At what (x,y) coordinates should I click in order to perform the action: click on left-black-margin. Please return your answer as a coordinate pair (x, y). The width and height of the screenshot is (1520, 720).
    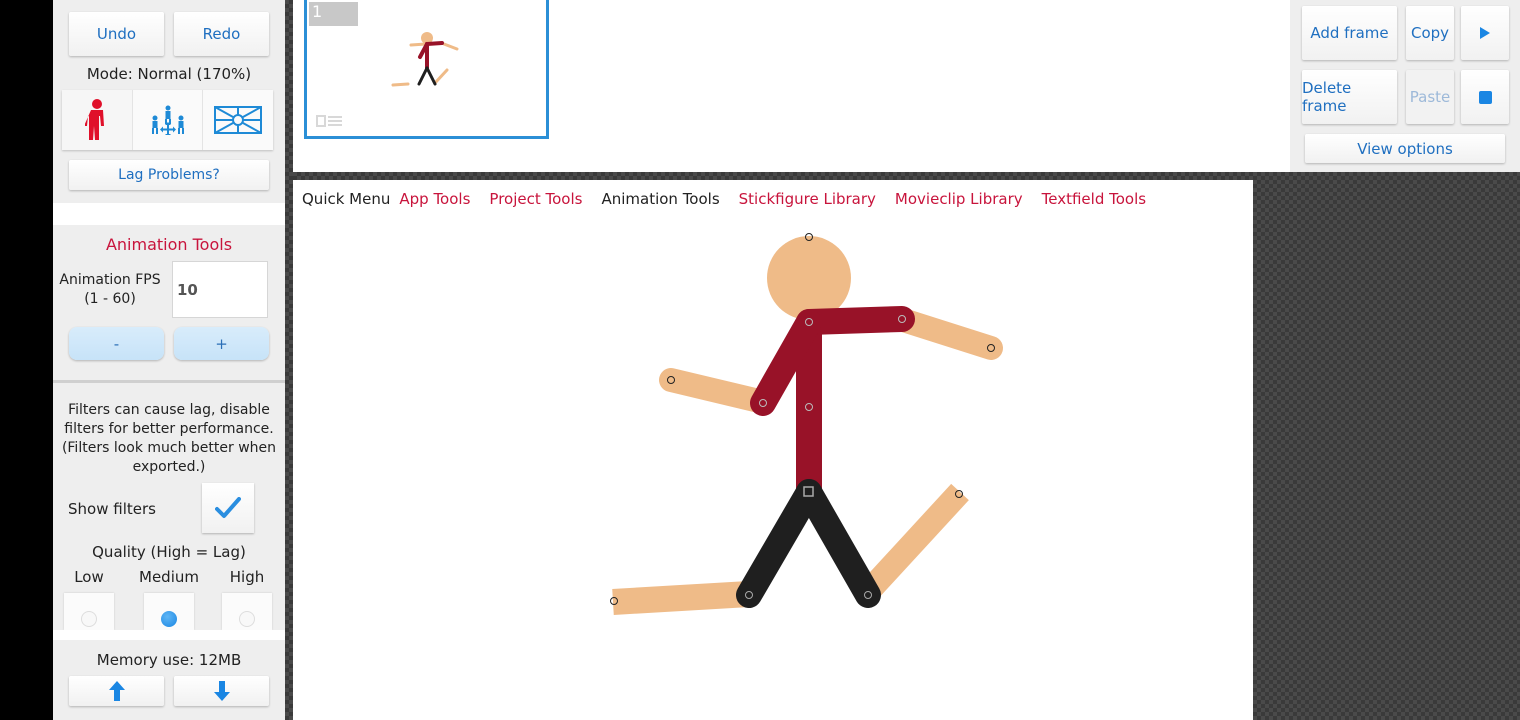
    Looking at the image, I should click on (26, 360).